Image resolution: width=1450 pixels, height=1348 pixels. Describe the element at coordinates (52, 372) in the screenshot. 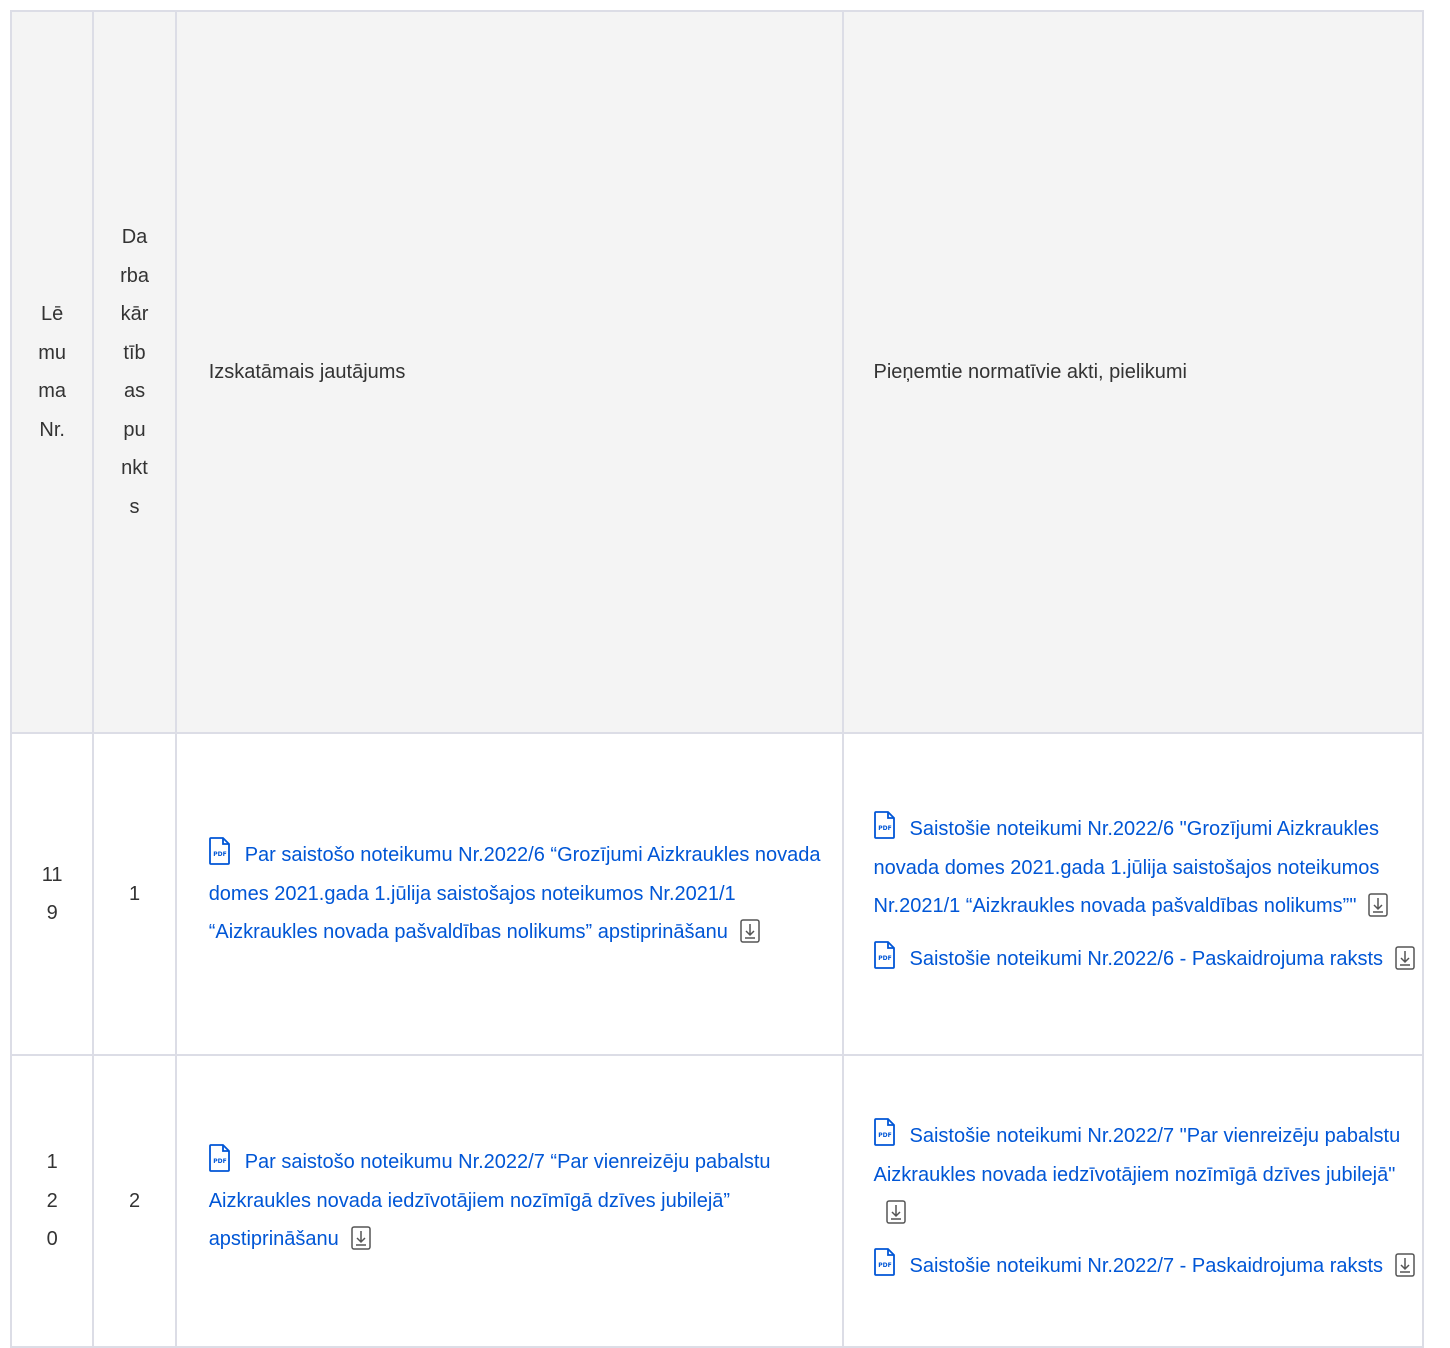

I see `header-decision-no: Lēmuma Nr.` at that location.